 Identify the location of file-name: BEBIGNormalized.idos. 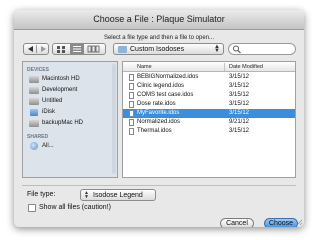
(168, 77).